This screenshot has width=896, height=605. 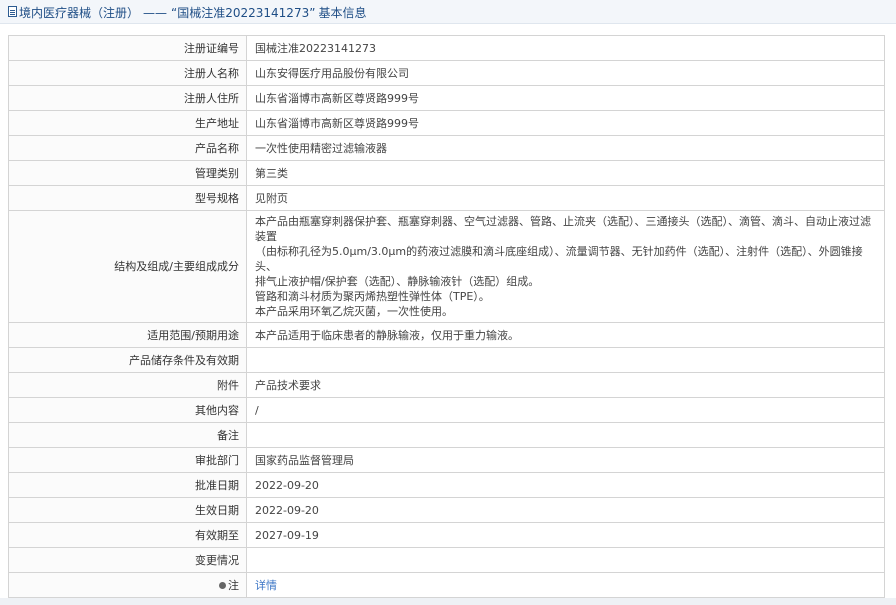 What do you see at coordinates (127, 335) in the screenshot?
I see `field-label: 适用范围/预期用途` at bounding box center [127, 335].